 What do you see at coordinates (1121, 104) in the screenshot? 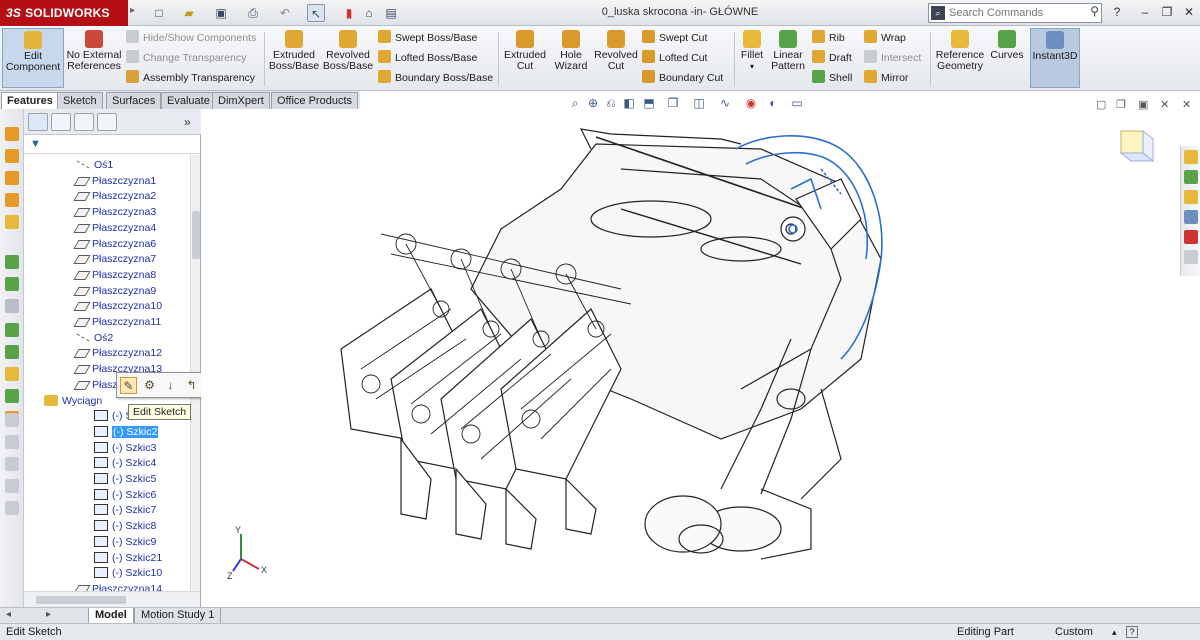
I see `viewport-restore-icon: ❐` at bounding box center [1121, 104].